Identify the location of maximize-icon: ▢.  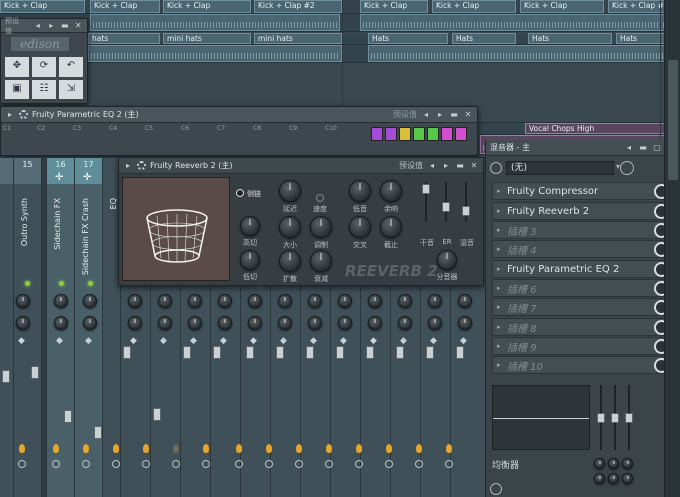
(657, 148).